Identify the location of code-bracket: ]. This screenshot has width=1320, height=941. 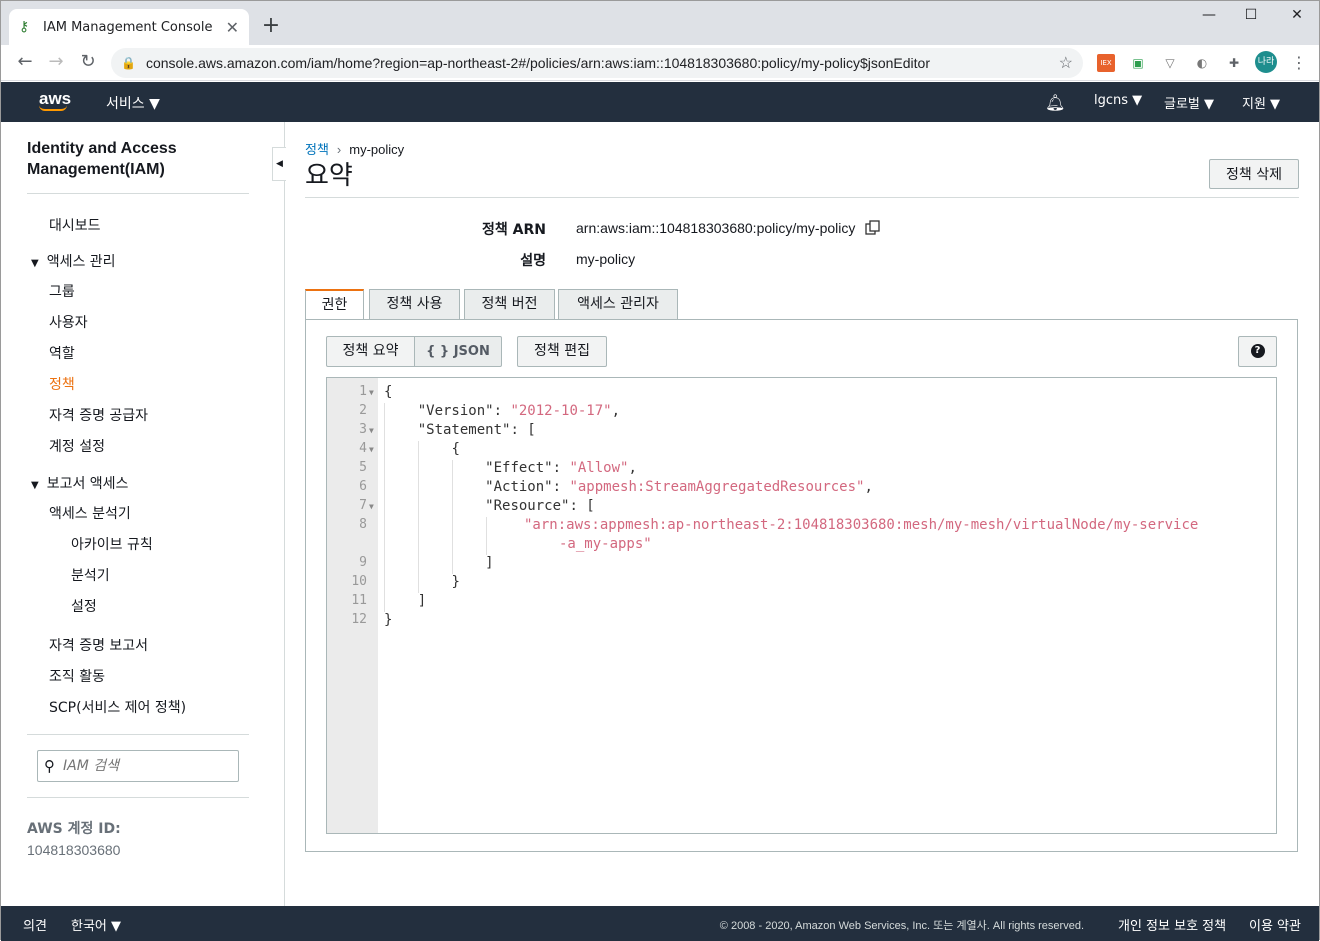
(422, 601).